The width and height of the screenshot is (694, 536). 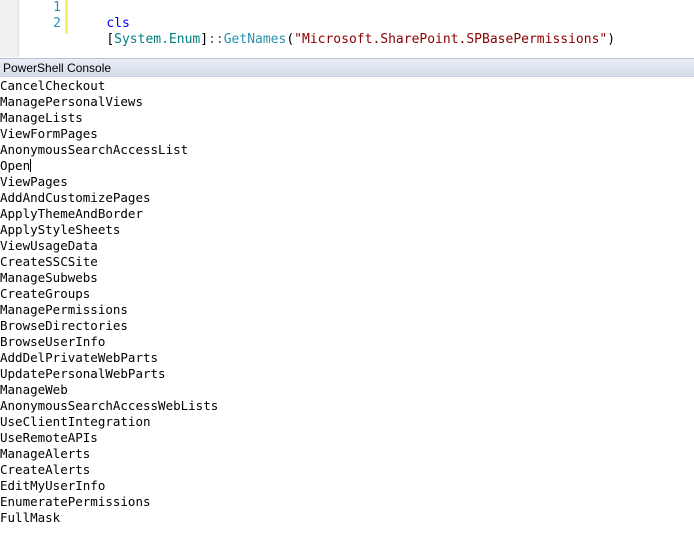 What do you see at coordinates (255, 39) in the screenshot?
I see `code-token-method: GetNames` at bounding box center [255, 39].